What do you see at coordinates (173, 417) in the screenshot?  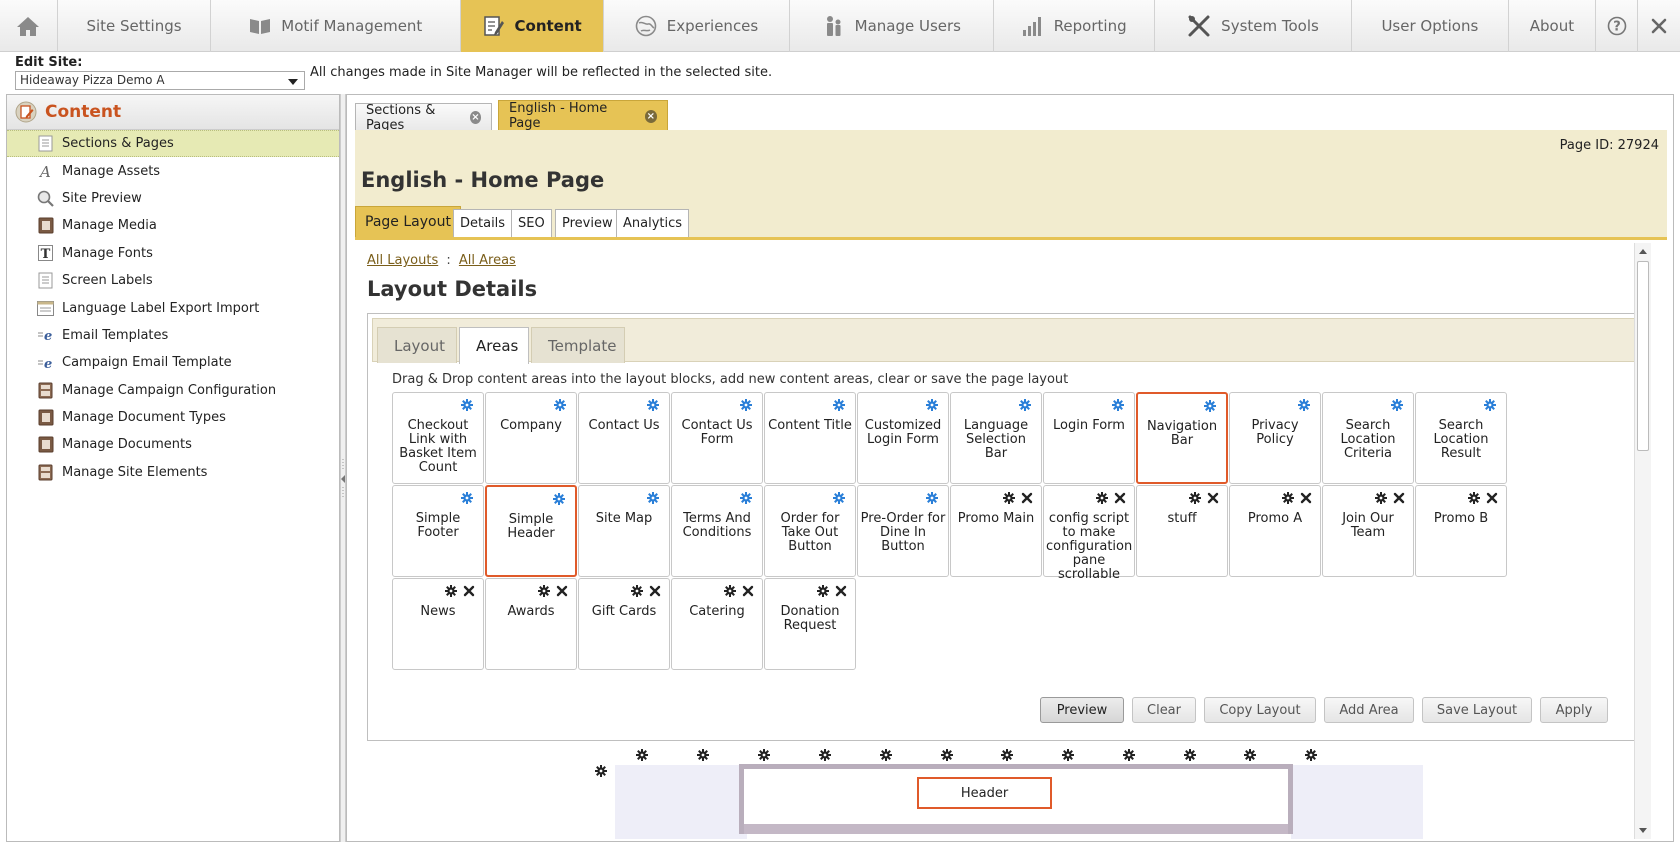 I see `sidebar-item-manage-document-types: Manage Document Types` at bounding box center [173, 417].